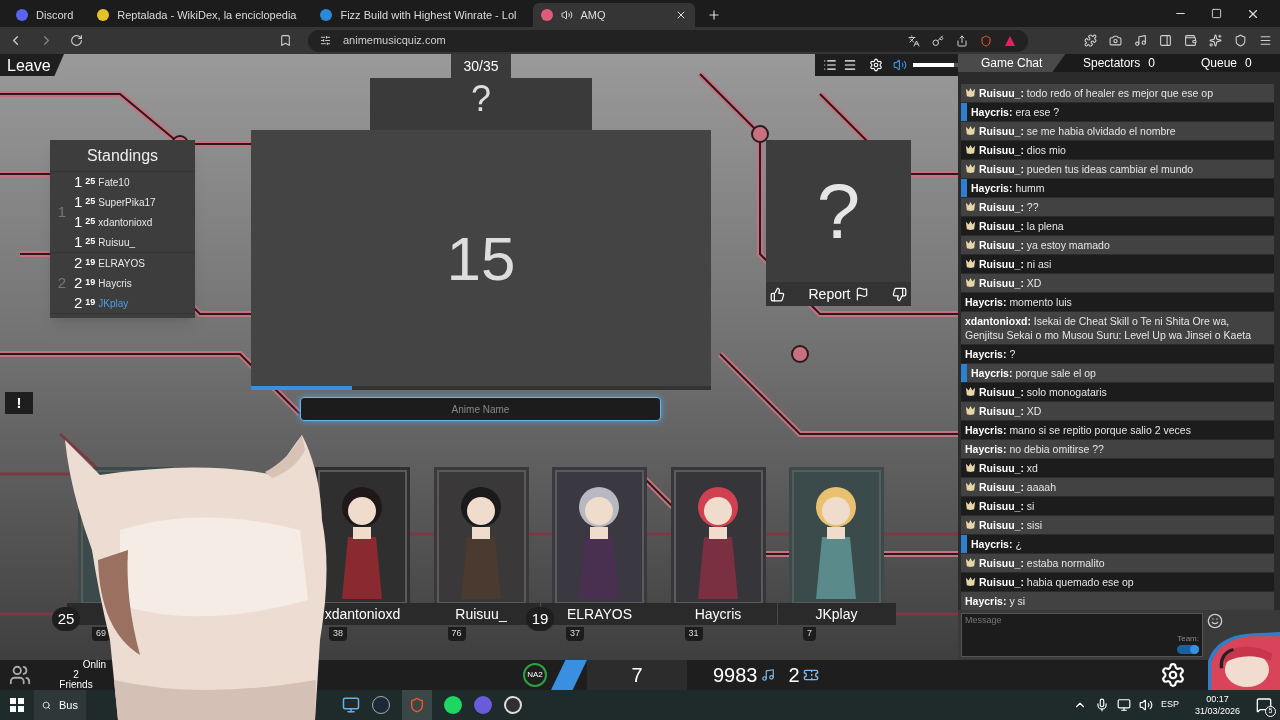 The width and height of the screenshot is (1280, 720). What do you see at coordinates (1015, 112) in the screenshot?
I see `chat-message: Haycris: era ese ?` at bounding box center [1015, 112].